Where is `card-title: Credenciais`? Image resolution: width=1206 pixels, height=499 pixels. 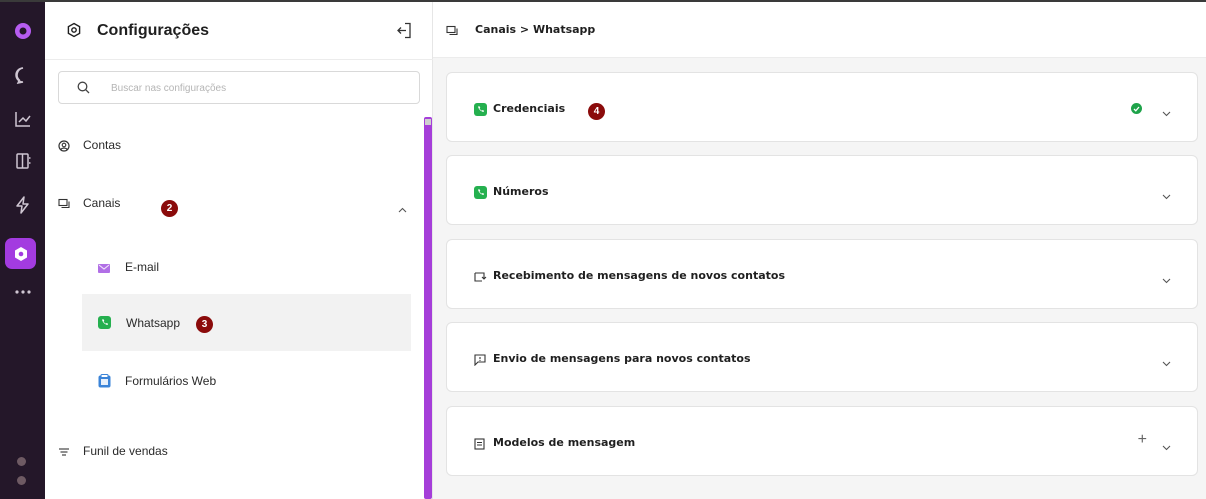
card-title: Credenciais is located at coordinates (529, 108).